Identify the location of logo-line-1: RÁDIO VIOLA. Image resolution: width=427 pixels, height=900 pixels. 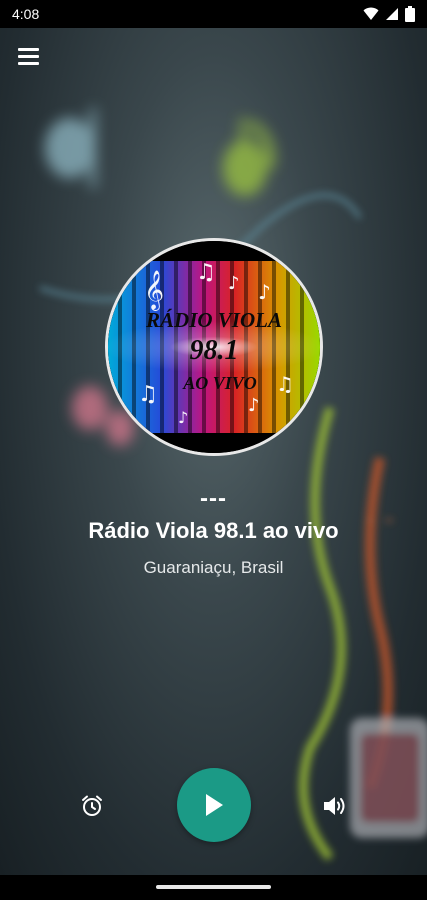
(213, 320).